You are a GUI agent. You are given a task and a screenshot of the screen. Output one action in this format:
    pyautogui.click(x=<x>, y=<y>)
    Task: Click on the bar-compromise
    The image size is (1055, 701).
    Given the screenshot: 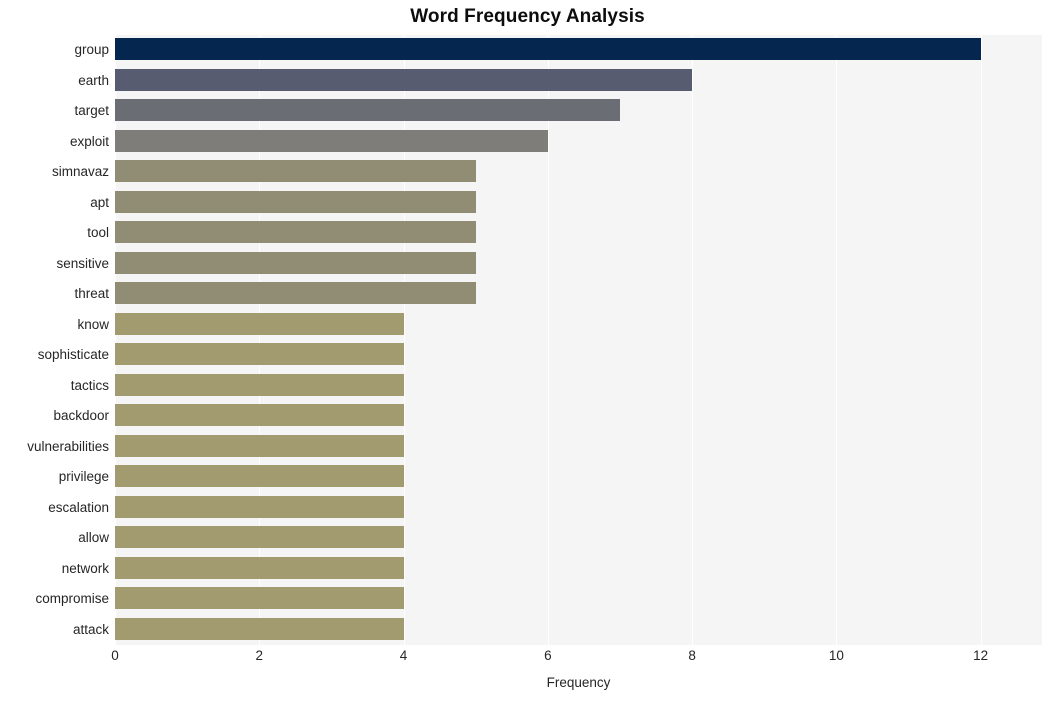 What is the action you would take?
    pyautogui.click(x=259, y=598)
    